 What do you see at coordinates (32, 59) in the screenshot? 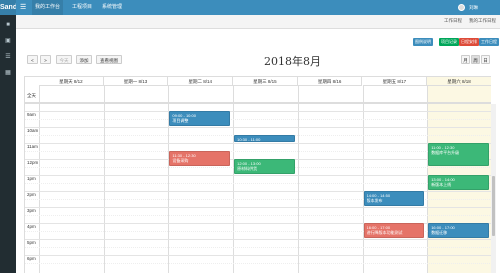
I see `prev-button: <` at bounding box center [32, 59].